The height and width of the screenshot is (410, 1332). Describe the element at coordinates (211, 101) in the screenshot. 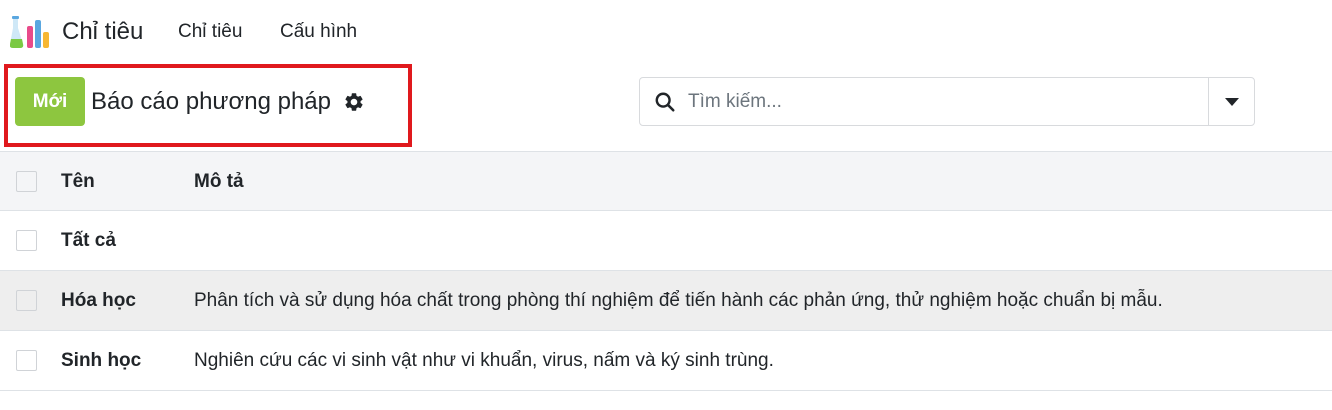

I see `page-title: Báo cáo phương pháp` at that location.